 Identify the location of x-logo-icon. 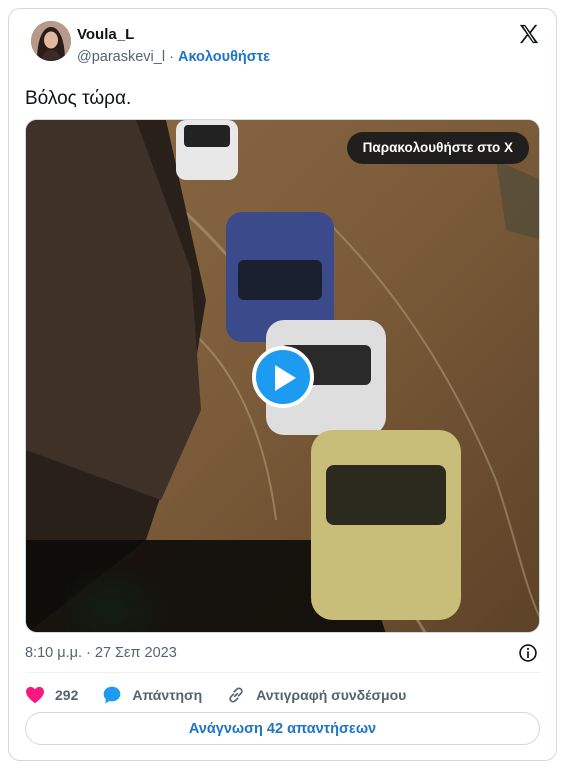
(529, 34).